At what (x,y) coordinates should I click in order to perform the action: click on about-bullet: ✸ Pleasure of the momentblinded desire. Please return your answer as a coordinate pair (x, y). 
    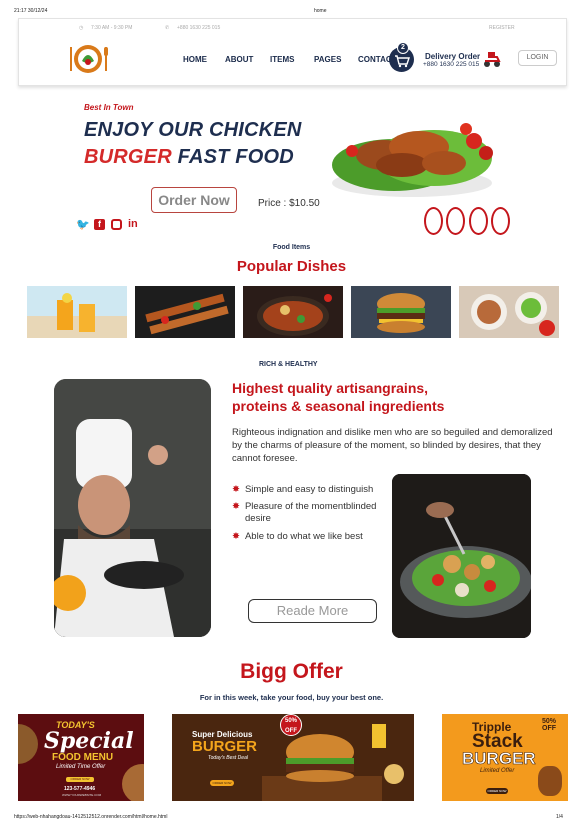
    Looking at the image, I should click on (304, 512).